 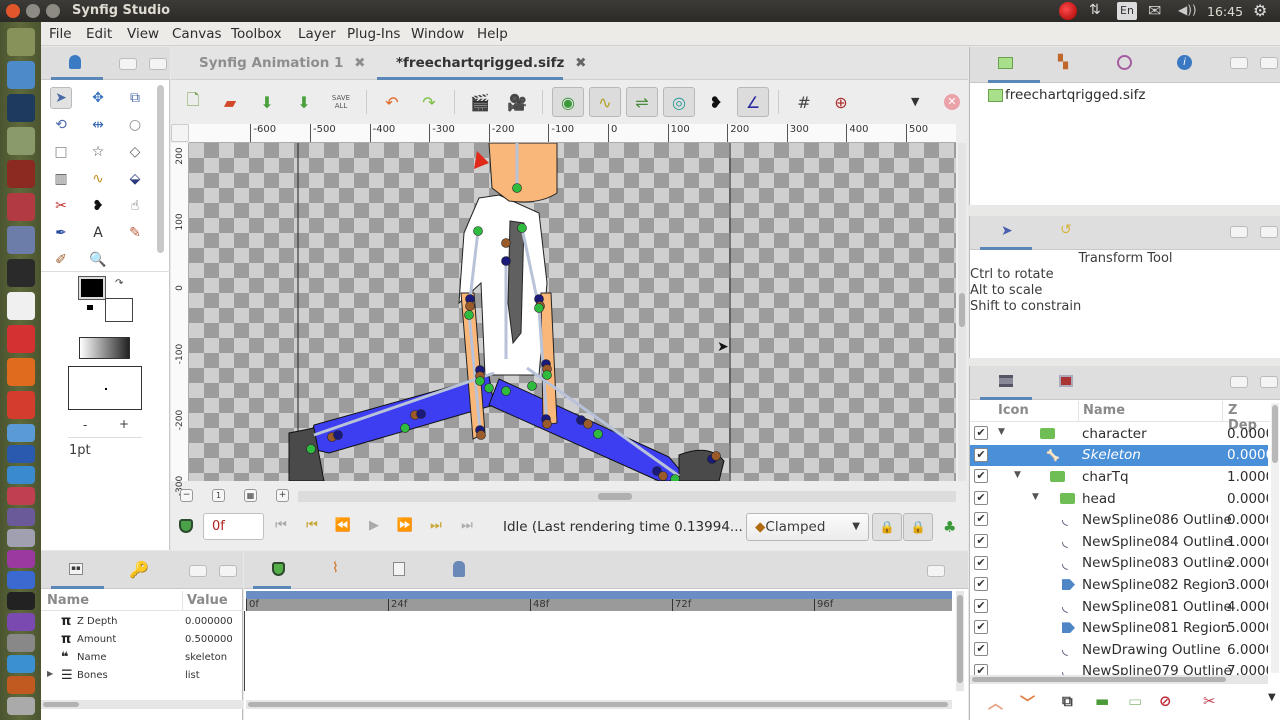 I want to click on vertical-ruler: 200 100 0 -100 -200 -300, so click(x=180, y=319).